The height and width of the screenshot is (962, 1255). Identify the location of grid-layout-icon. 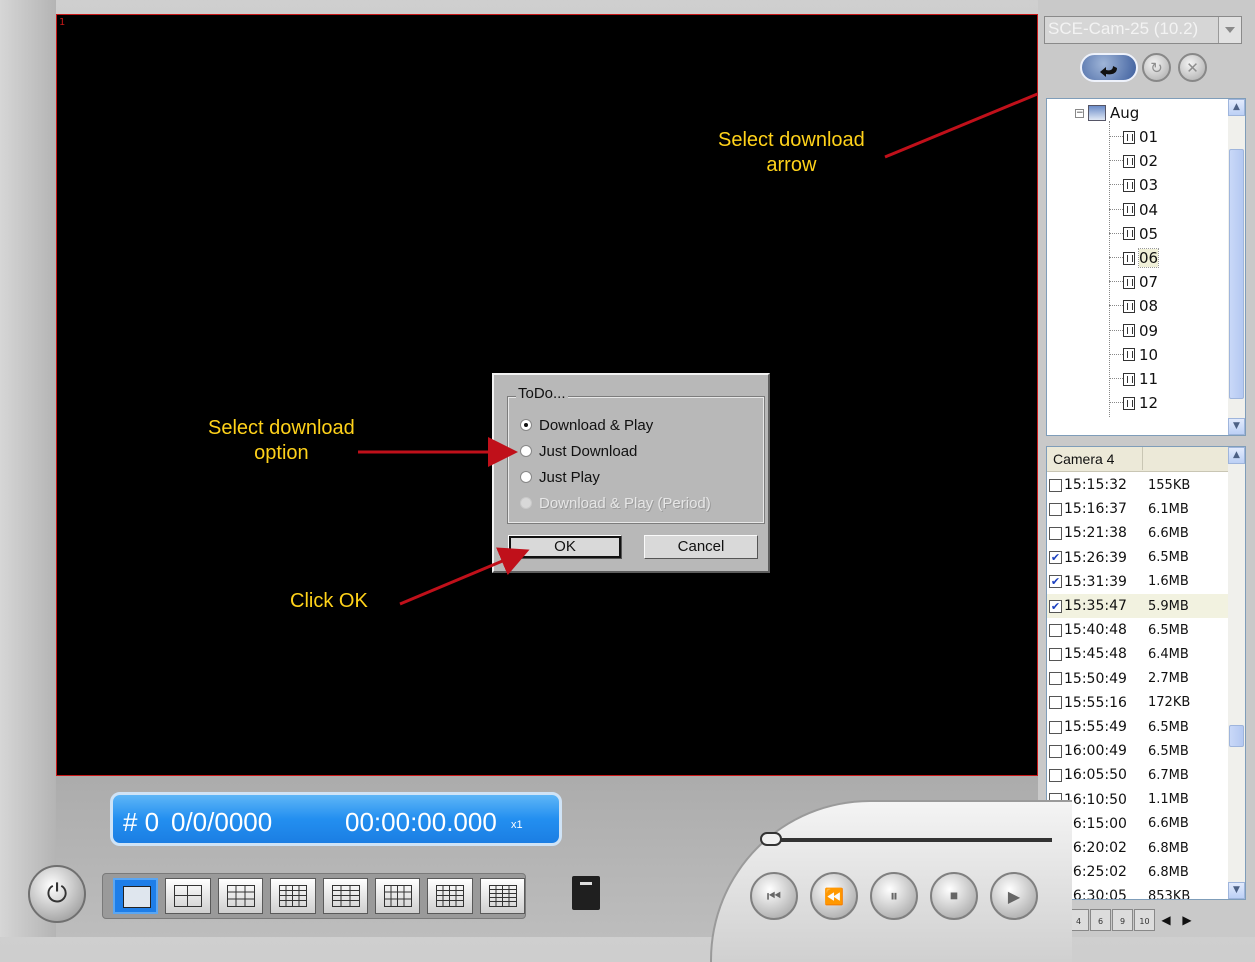
(345, 896).